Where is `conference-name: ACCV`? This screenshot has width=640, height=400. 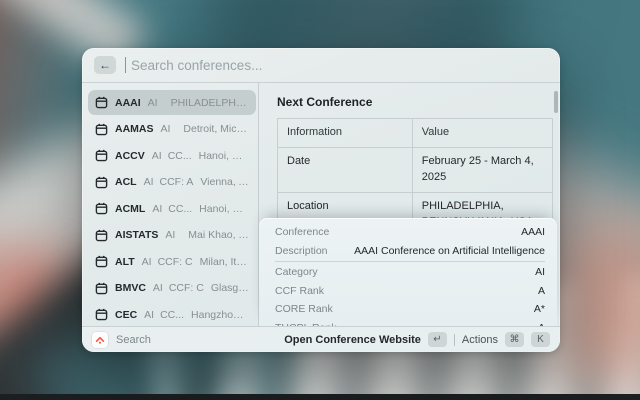 conference-name: ACCV is located at coordinates (130, 155).